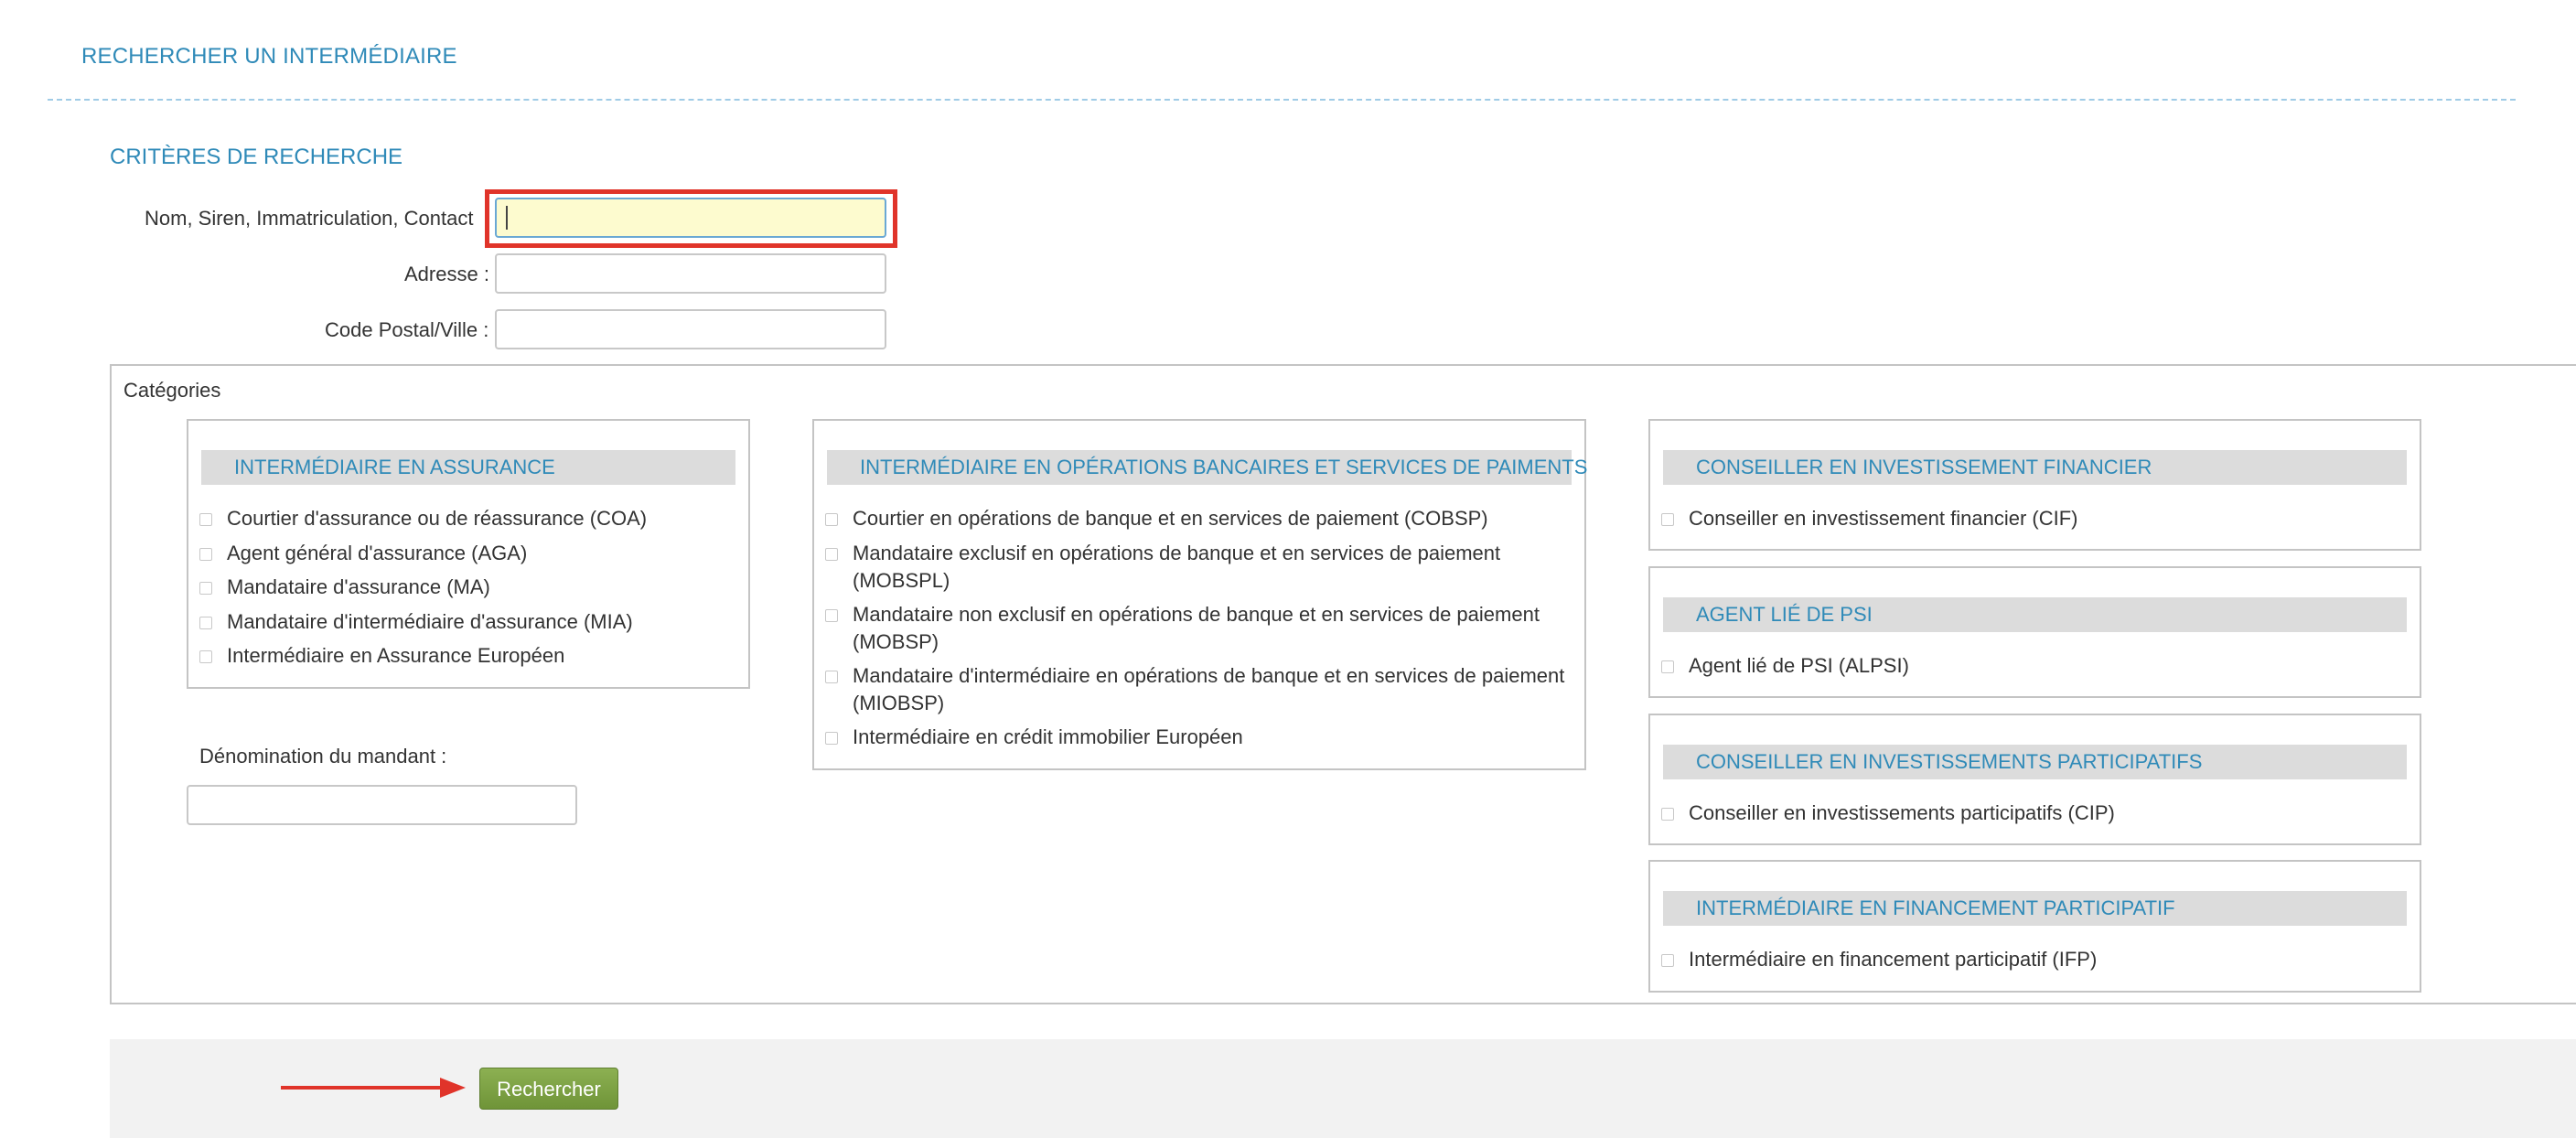 This screenshot has height=1138, width=2576. What do you see at coordinates (1282, 100) in the screenshot?
I see `title-divider` at bounding box center [1282, 100].